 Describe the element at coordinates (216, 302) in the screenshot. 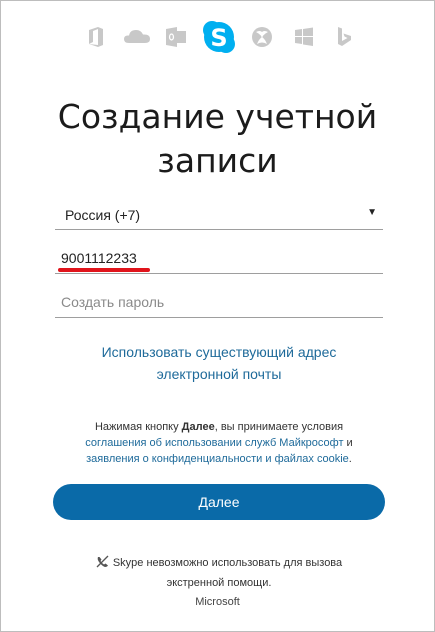

I see `password-input` at that location.